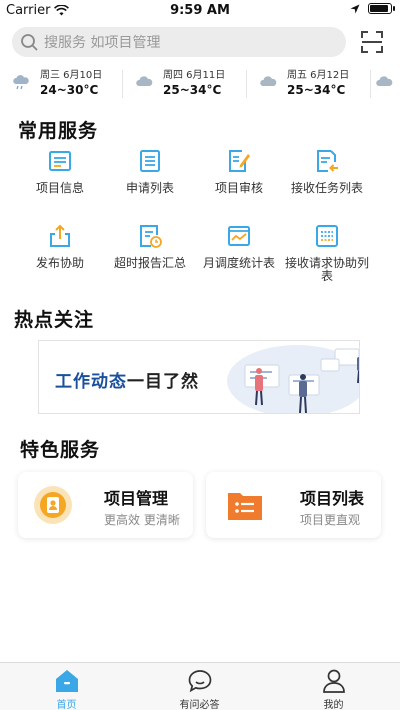 Image resolution: width=400 pixels, height=710 pixels. What do you see at coordinates (381, 8) in the screenshot?
I see `battery-icon` at bounding box center [381, 8].